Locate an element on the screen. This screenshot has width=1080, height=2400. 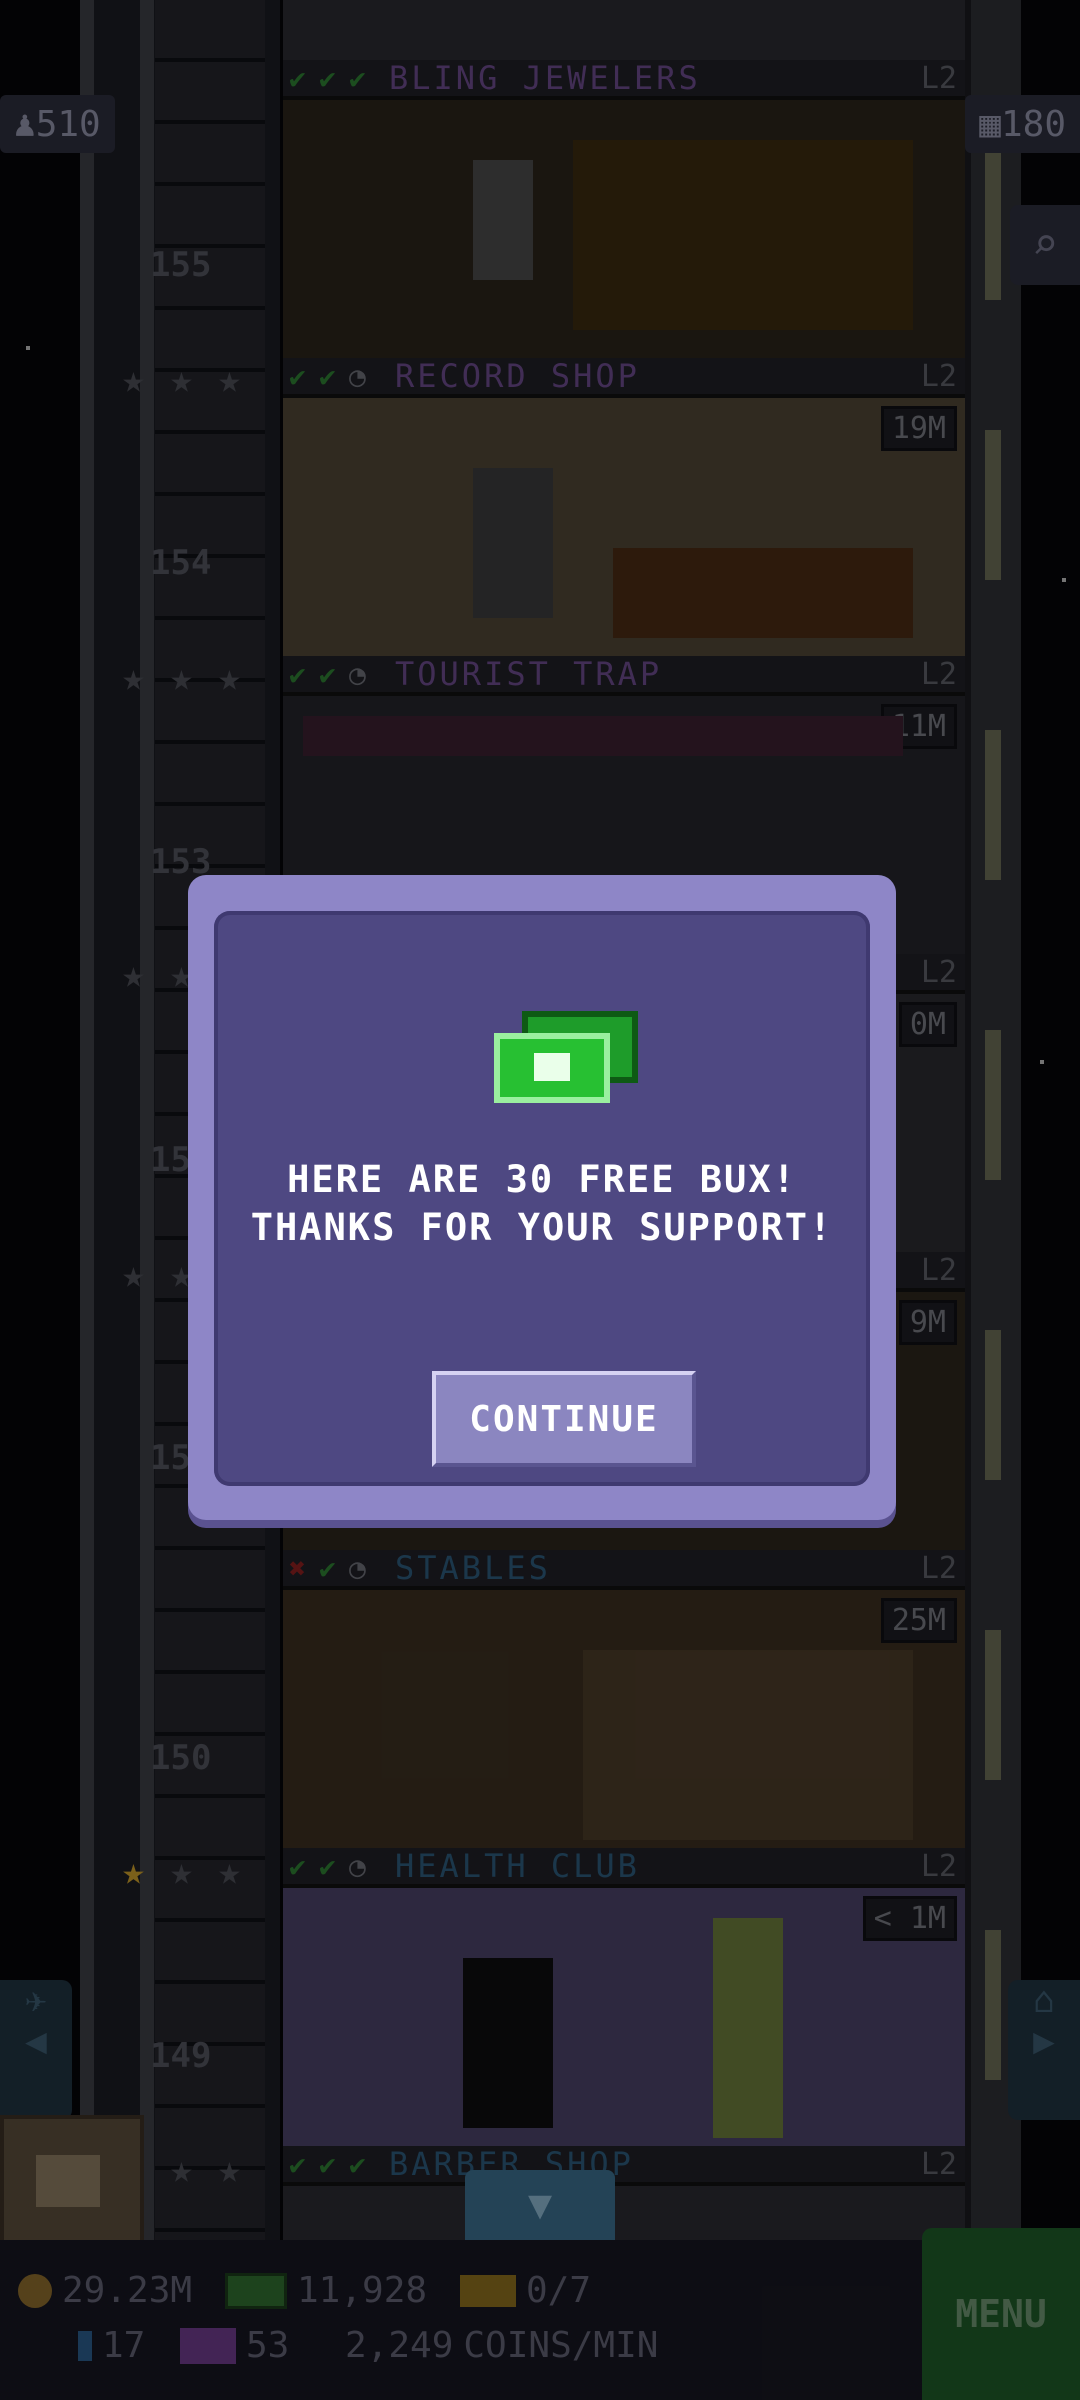
dialog-line-2: THANKS FOR YOUR SUPPORT! is located at coordinates (542, 1227).